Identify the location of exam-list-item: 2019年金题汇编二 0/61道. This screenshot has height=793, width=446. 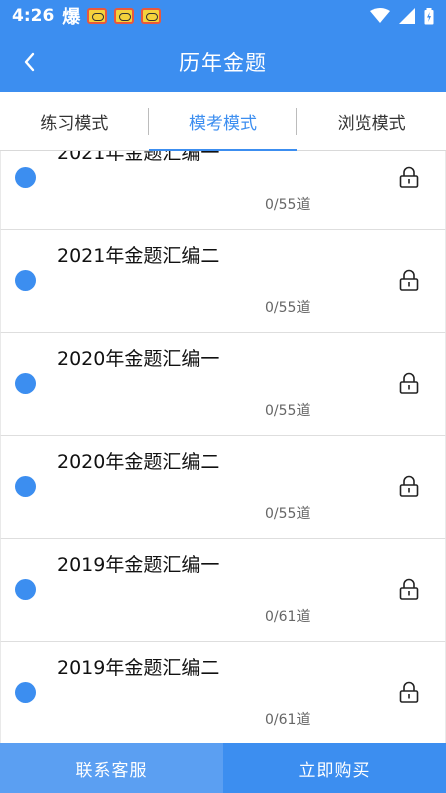
(223, 692).